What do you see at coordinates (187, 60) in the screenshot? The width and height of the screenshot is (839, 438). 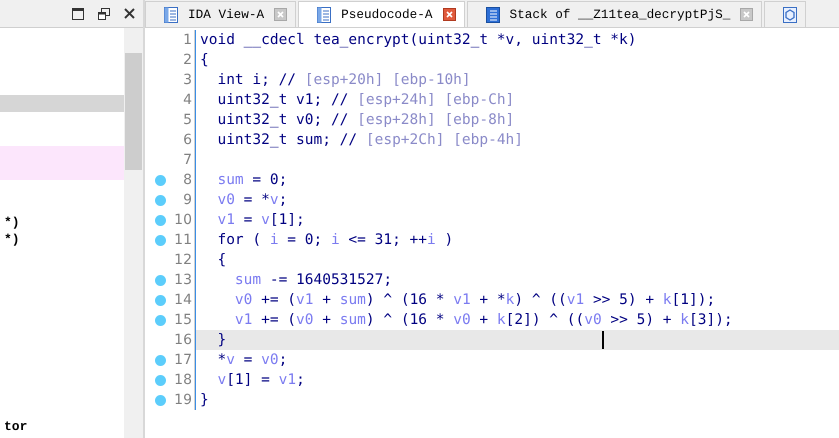 I see `line-number: 2` at bounding box center [187, 60].